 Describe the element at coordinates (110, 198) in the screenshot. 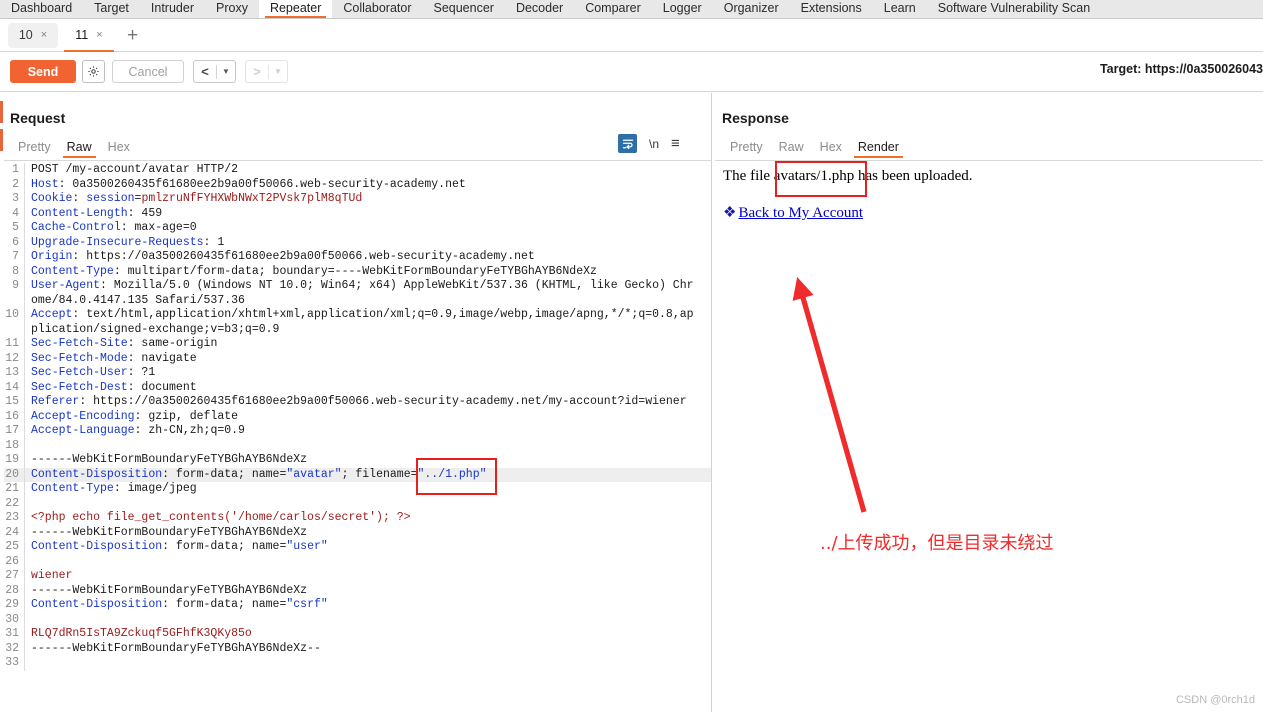

I see `token: session` at that location.